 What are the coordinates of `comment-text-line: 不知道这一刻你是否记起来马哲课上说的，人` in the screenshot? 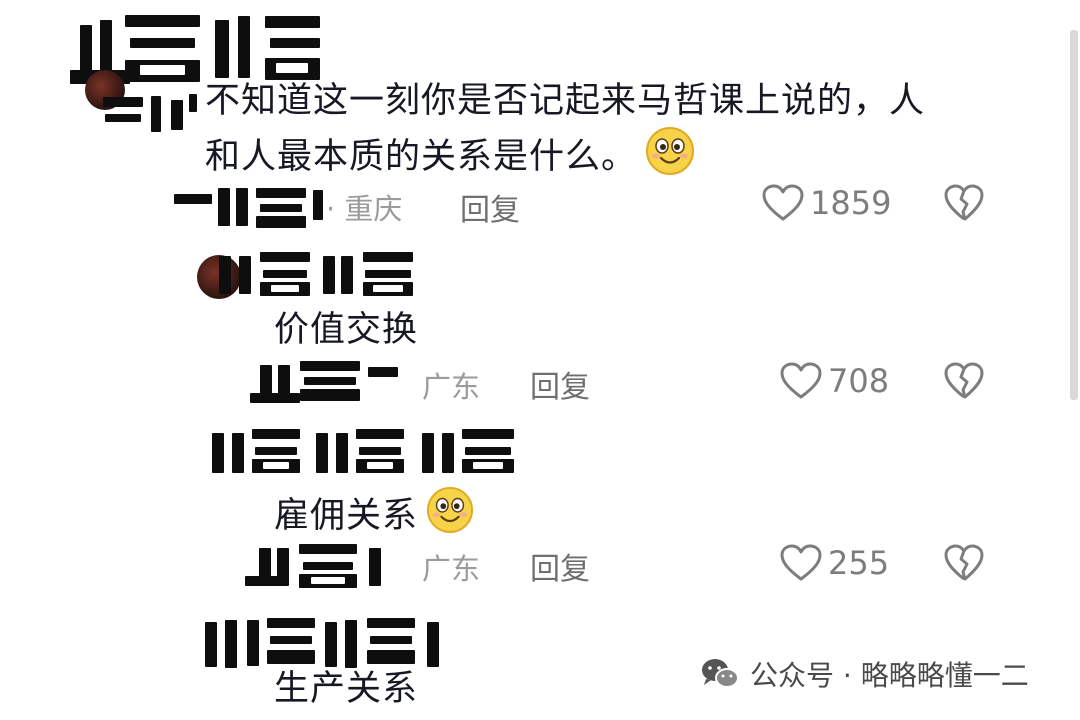 It's located at (565, 101).